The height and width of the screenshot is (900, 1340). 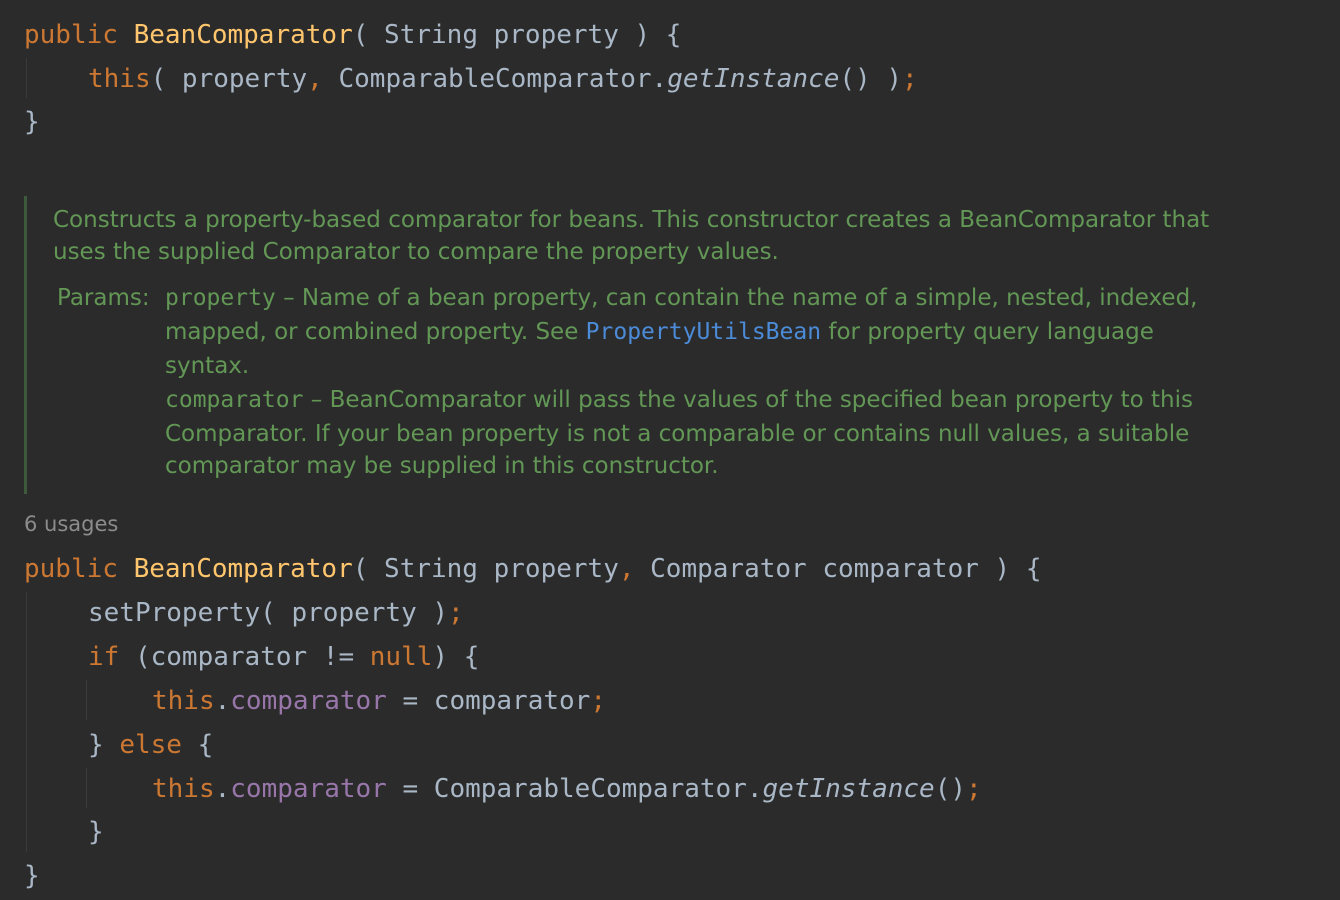 What do you see at coordinates (197, 745) in the screenshot?
I see `code-token: {` at bounding box center [197, 745].